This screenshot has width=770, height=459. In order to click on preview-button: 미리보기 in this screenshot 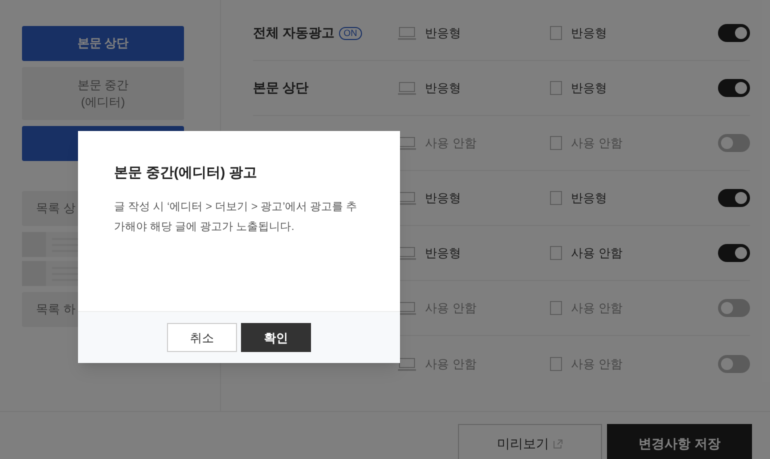, I will do `click(530, 441)`.